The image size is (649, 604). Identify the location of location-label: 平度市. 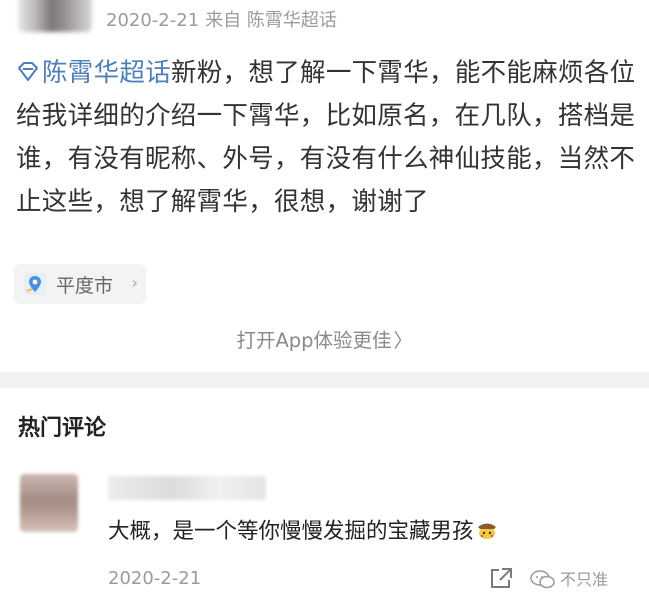
(85, 285).